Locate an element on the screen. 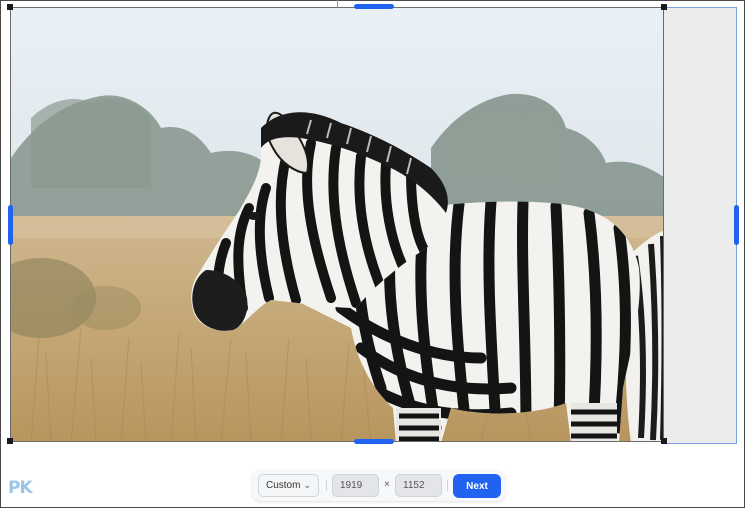 The height and width of the screenshot is (508, 745). bottom-toolbar: Custom ⌄ 1919 × 1152 Next is located at coordinates (378, 485).